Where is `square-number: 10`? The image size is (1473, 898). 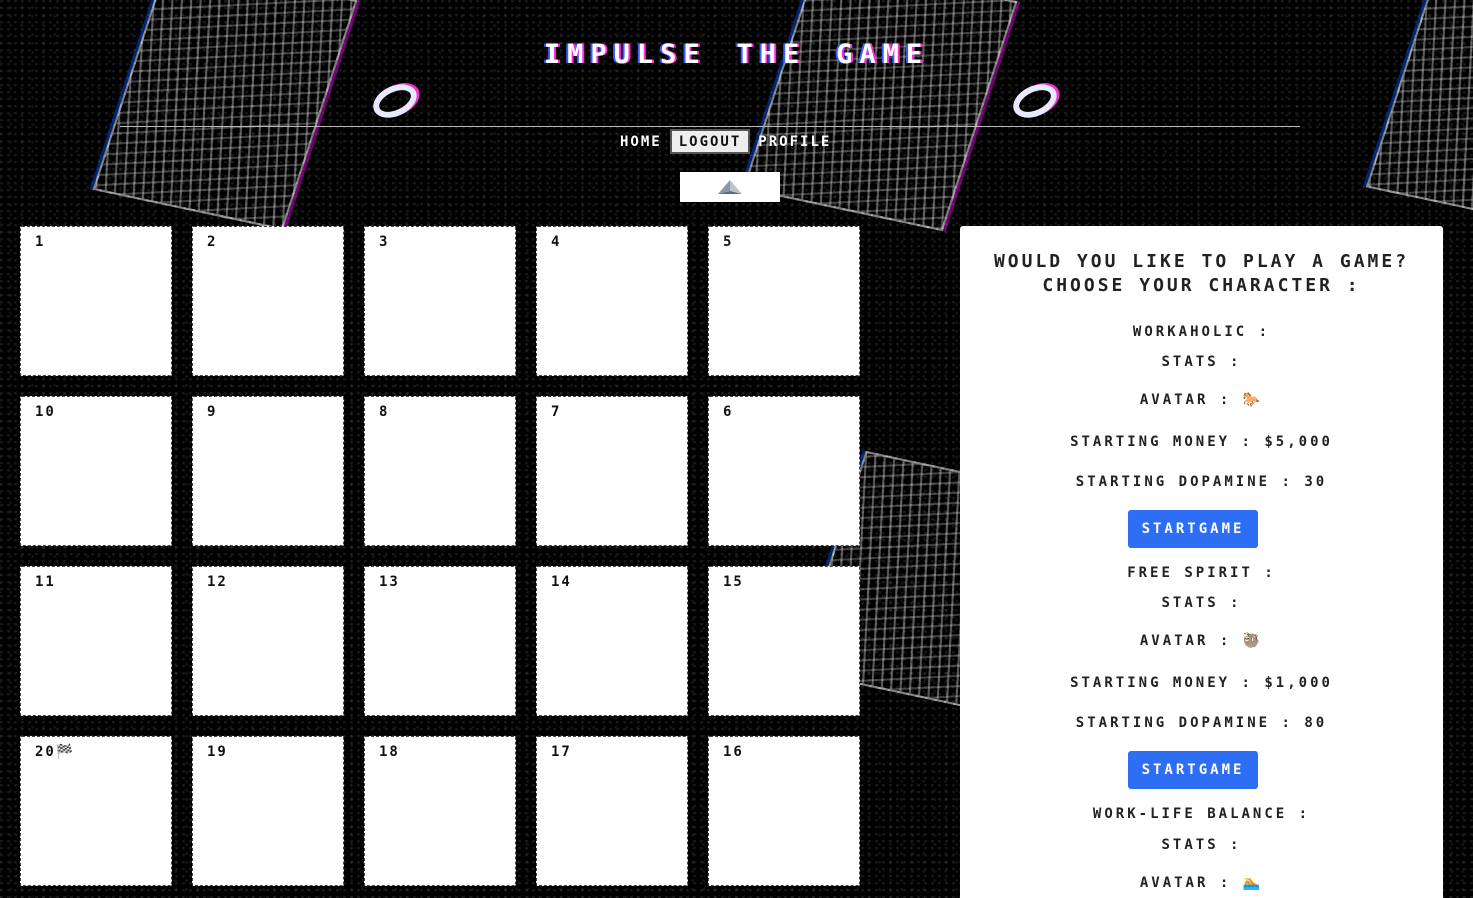 square-number: 10 is located at coordinates (45, 412).